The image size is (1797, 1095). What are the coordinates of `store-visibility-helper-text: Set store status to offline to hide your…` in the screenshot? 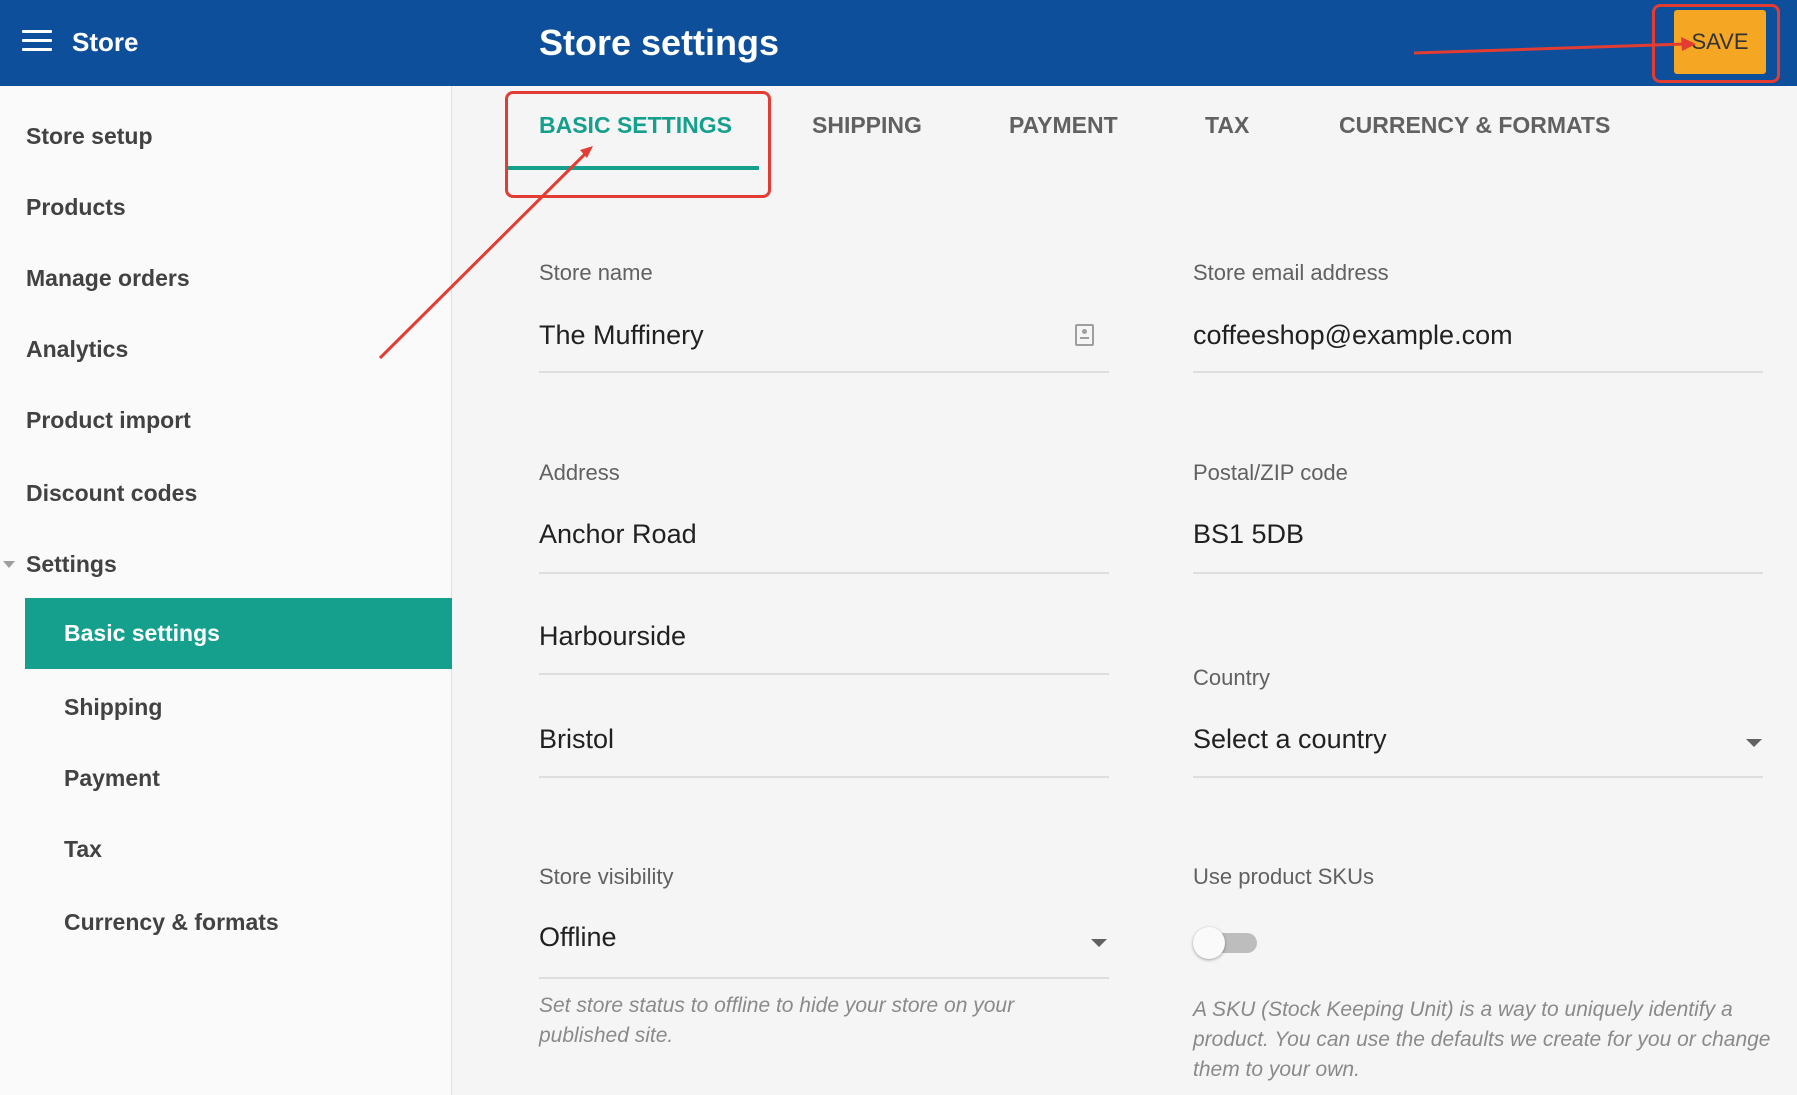 It's located at (777, 1020).